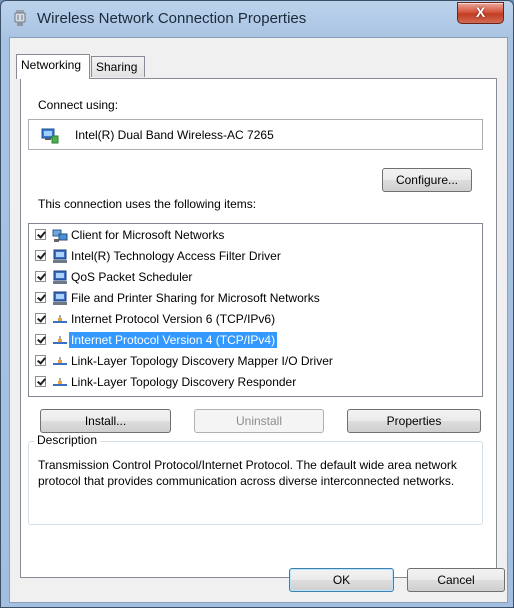 The height and width of the screenshot is (608, 514). What do you see at coordinates (118, 66) in the screenshot?
I see `tab-sharing: Sharing` at bounding box center [118, 66].